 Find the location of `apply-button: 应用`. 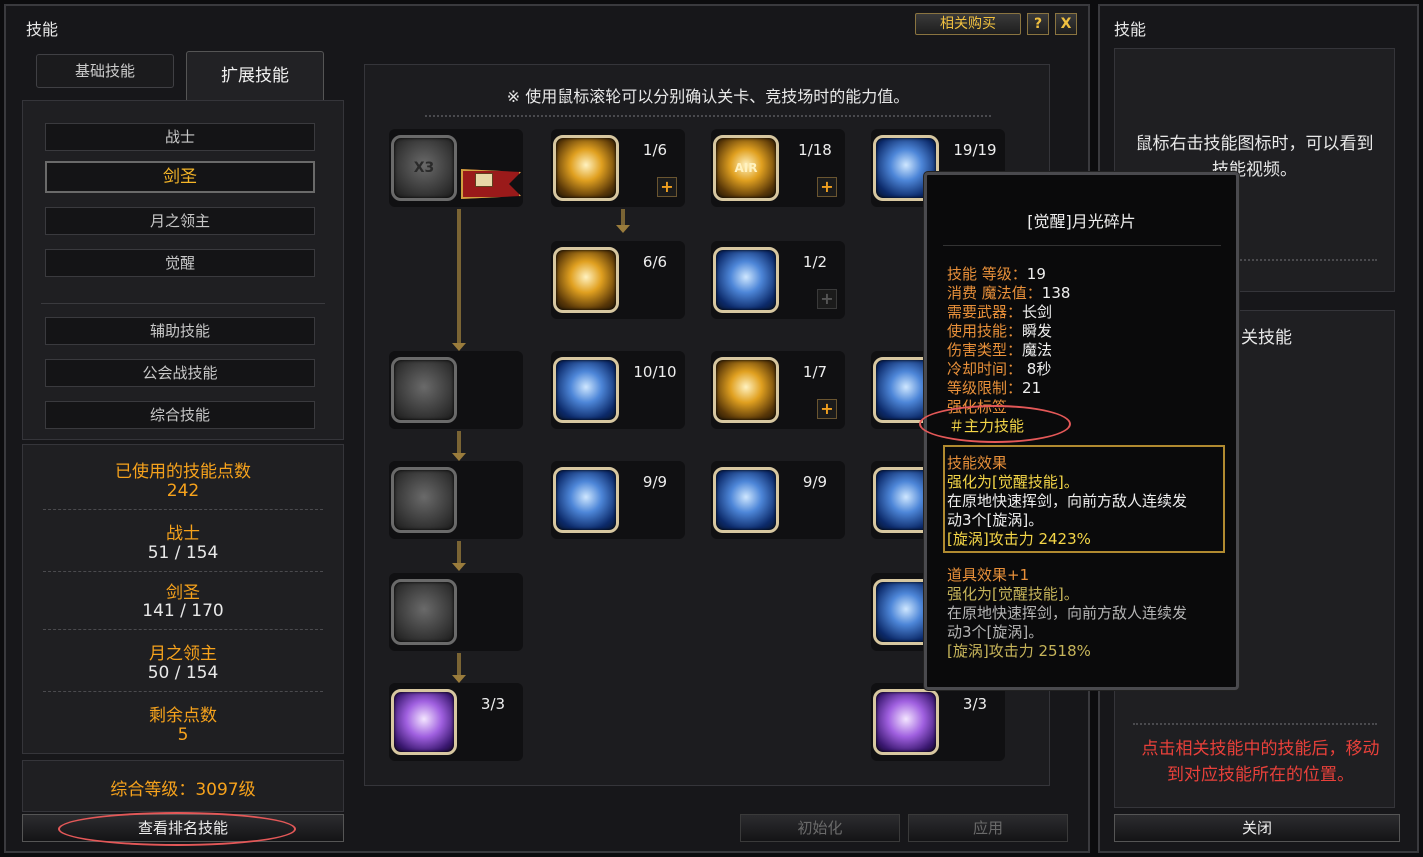

apply-button: 应用 is located at coordinates (988, 828).